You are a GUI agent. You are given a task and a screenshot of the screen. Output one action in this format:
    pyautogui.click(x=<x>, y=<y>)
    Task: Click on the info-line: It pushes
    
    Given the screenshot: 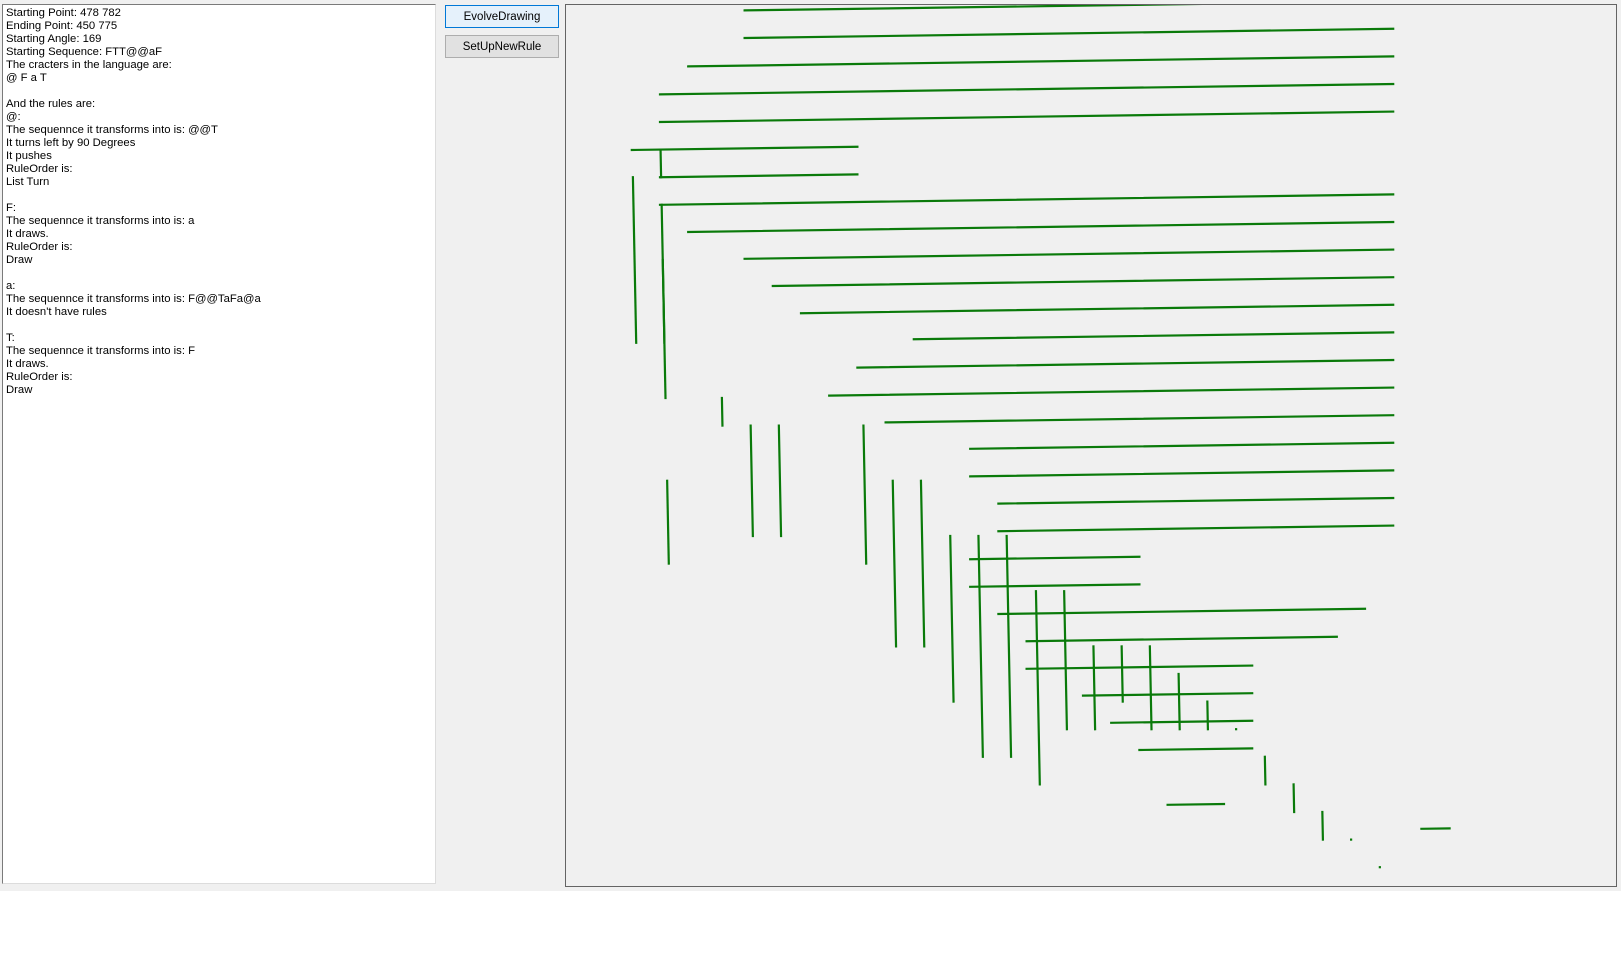 What is the action you would take?
    pyautogui.click(x=29, y=156)
    